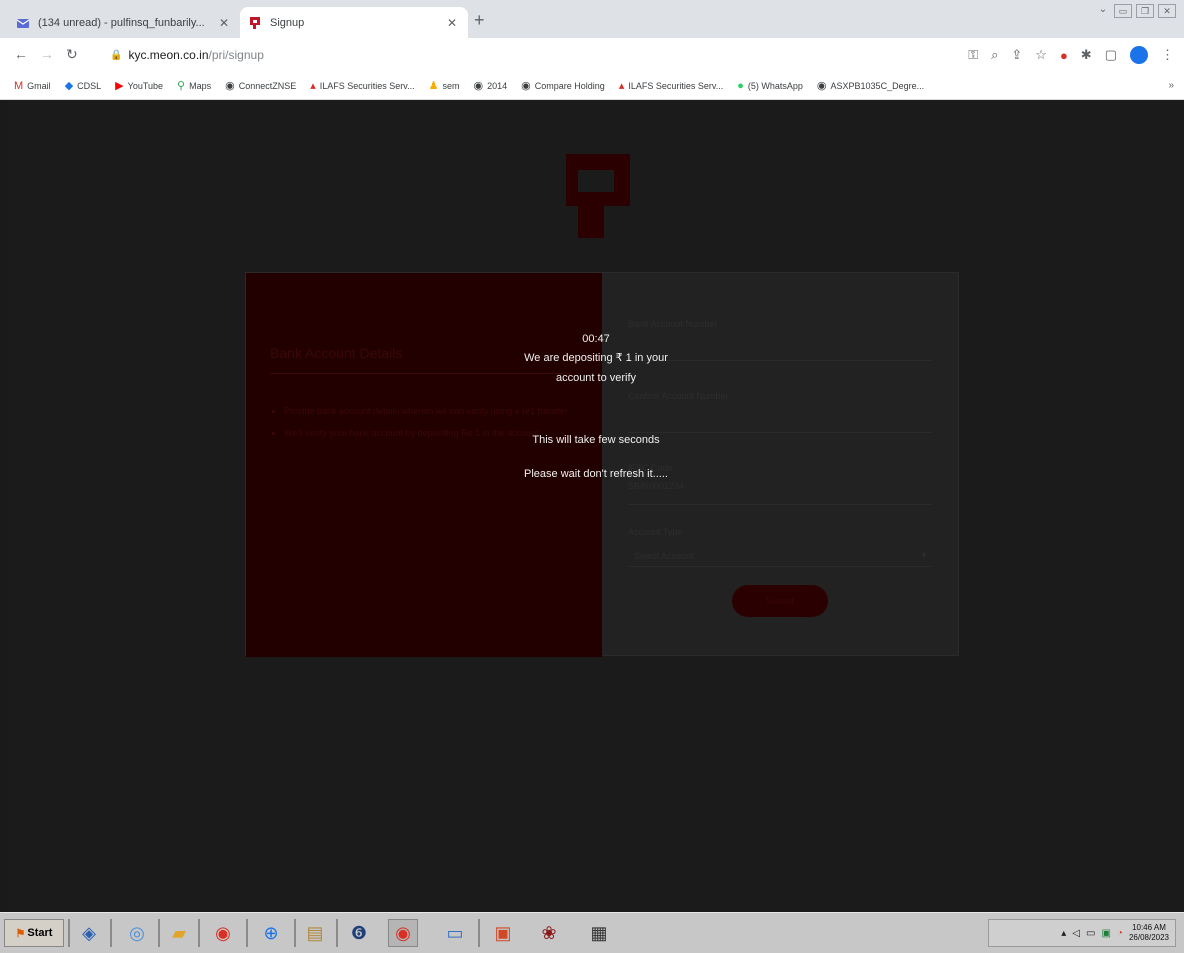  I want to click on tab-title: Signup, so click(287, 22).